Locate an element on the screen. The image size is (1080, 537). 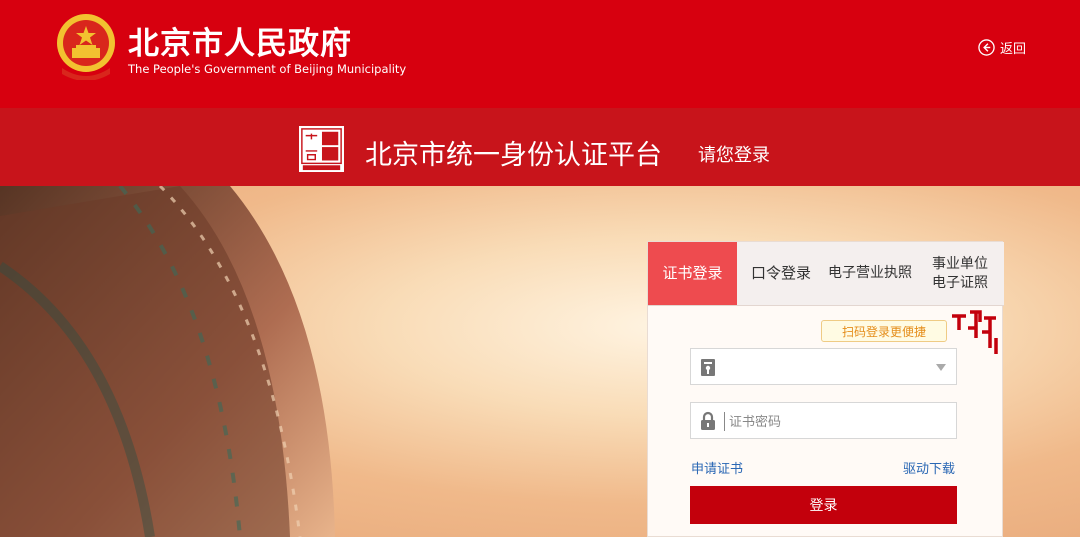
tab-certificate-login: 证书登录 is located at coordinates (692, 273).